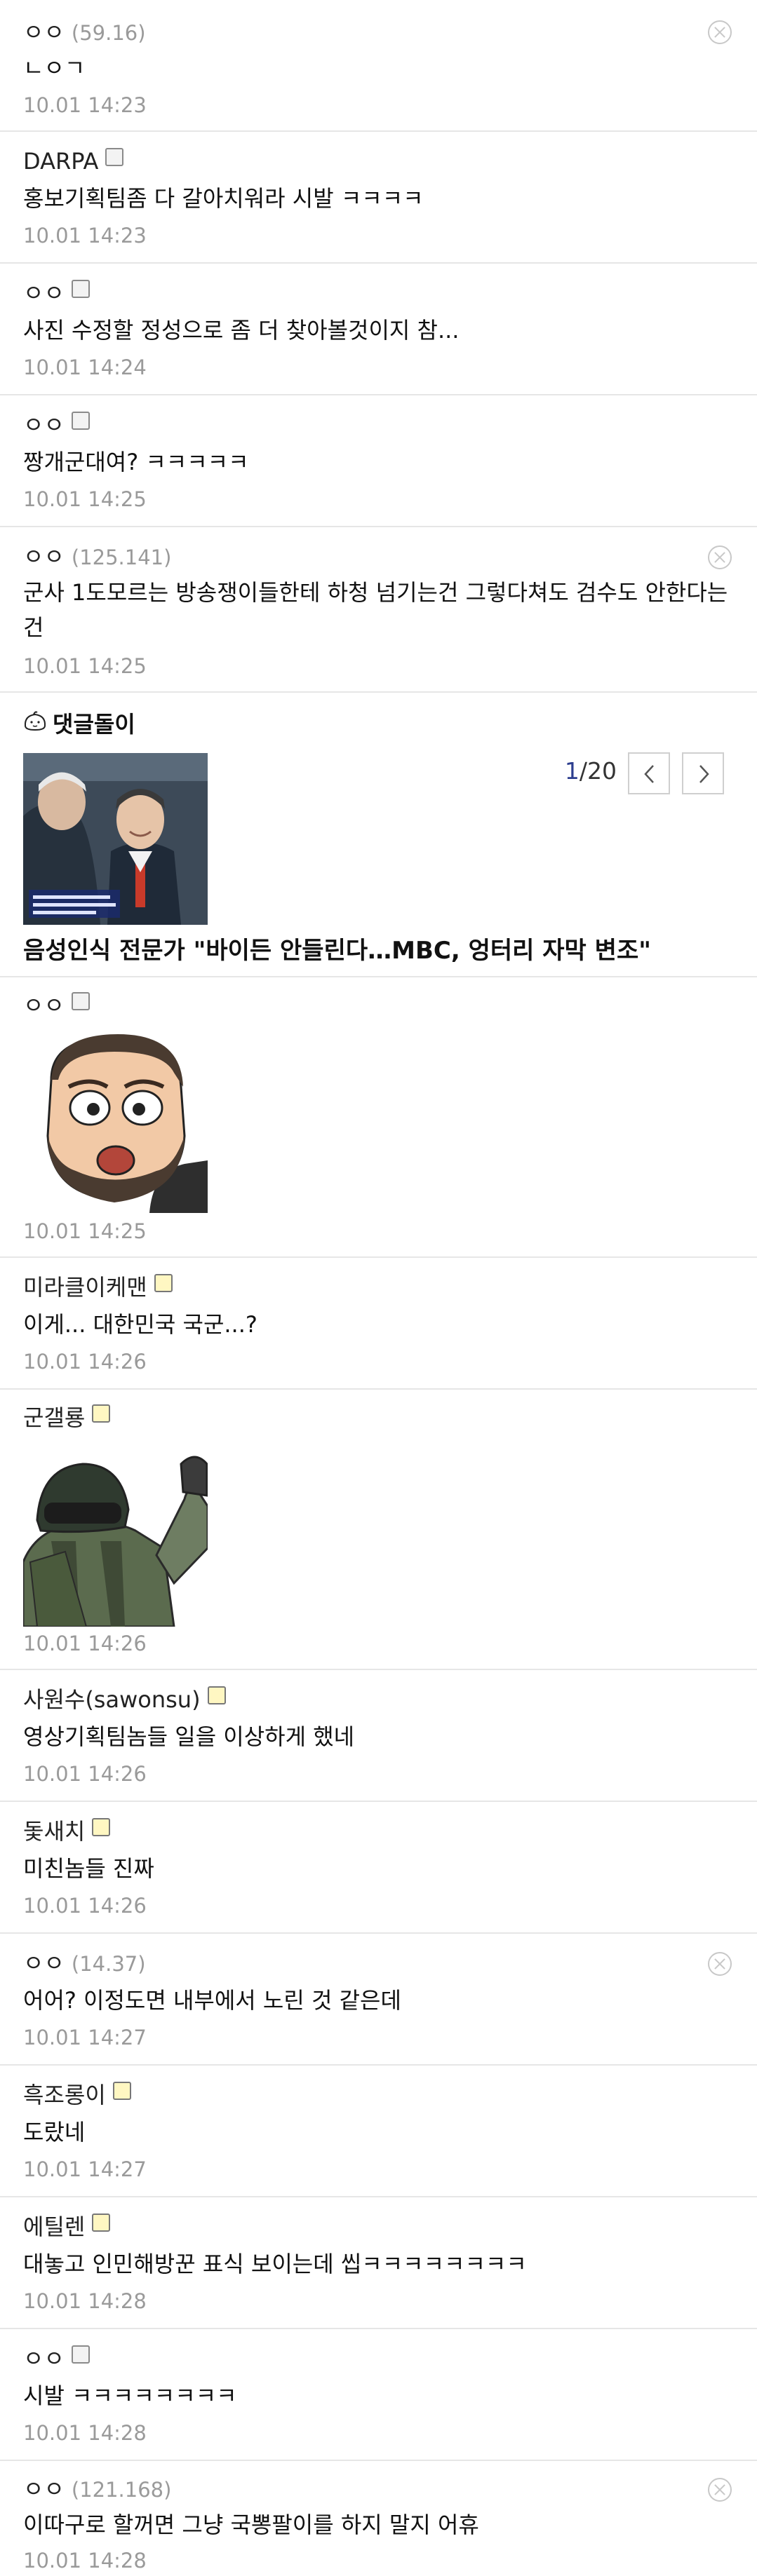 This screenshot has height=2576, width=757. What do you see at coordinates (94, 724) in the screenshot?
I see `dat-gul-dol-i-title: 댓글돌이` at bounding box center [94, 724].